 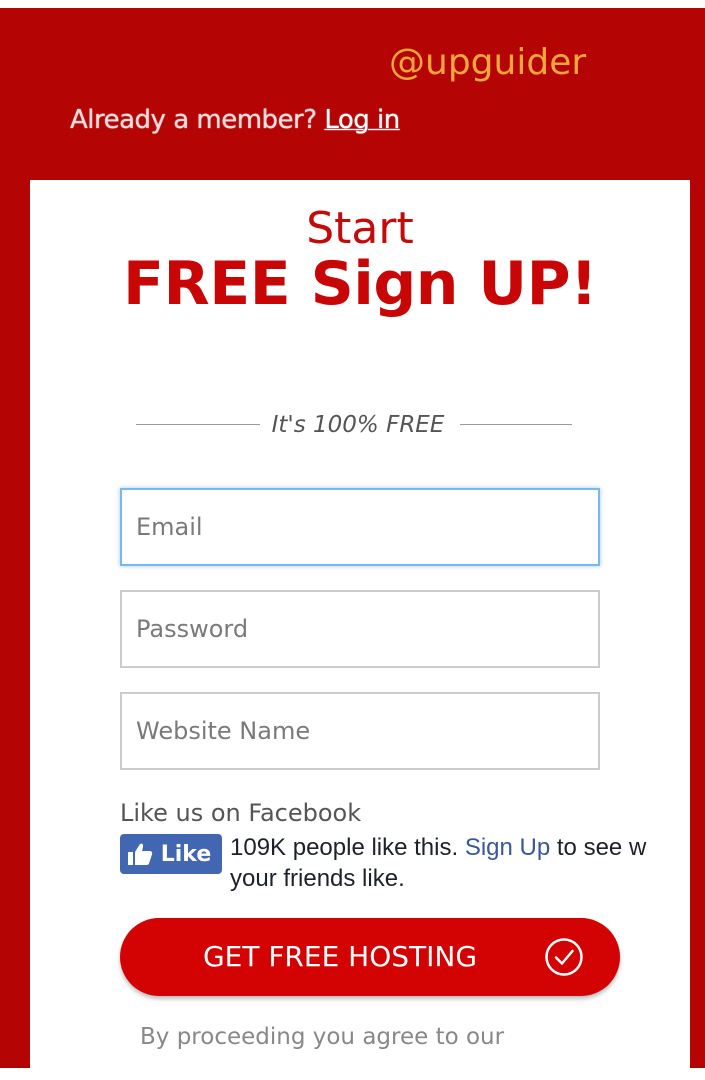 I want to click on member-prompt: Already a member? Log in, so click(x=235, y=120).